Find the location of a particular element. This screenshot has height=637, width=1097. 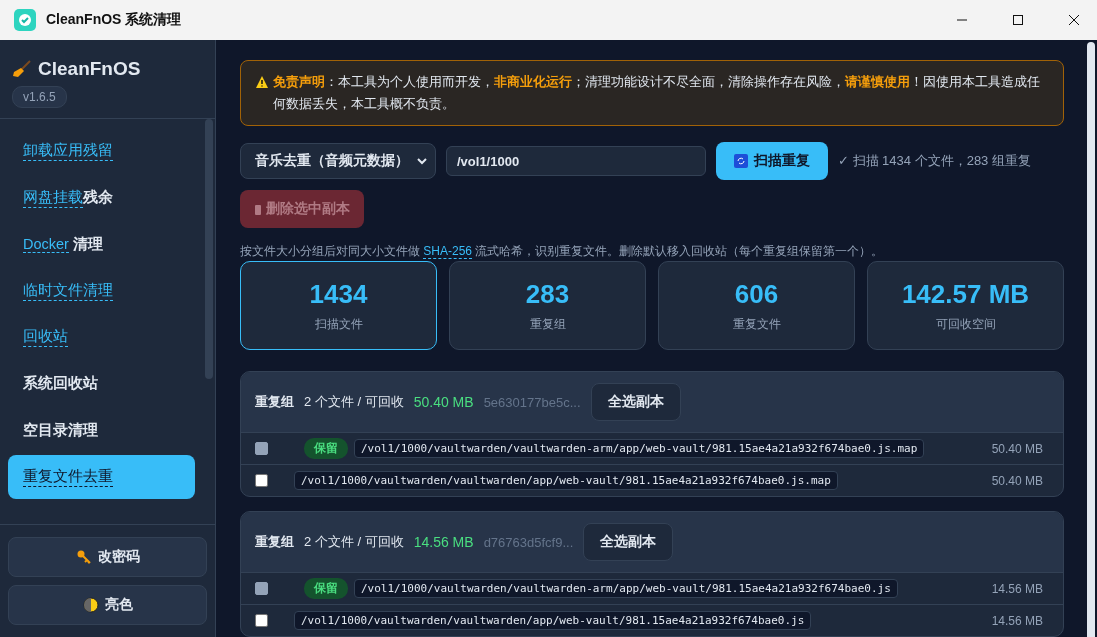

stat-value: 606 is located at coordinates (756, 294).